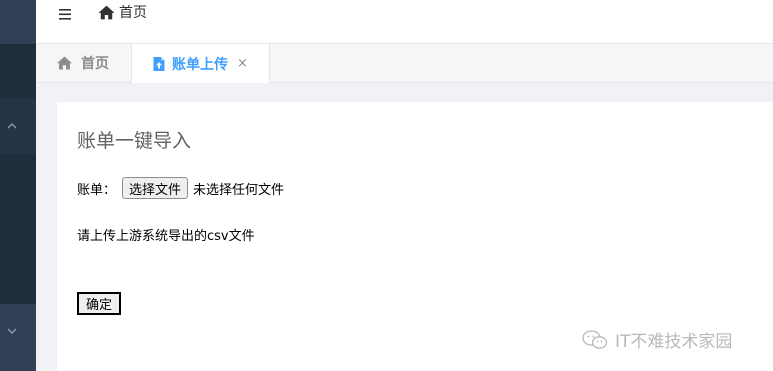 The image size is (773, 371). I want to click on file-field-row: 账单： 选择文件 未选择任何文件, so click(180, 188).